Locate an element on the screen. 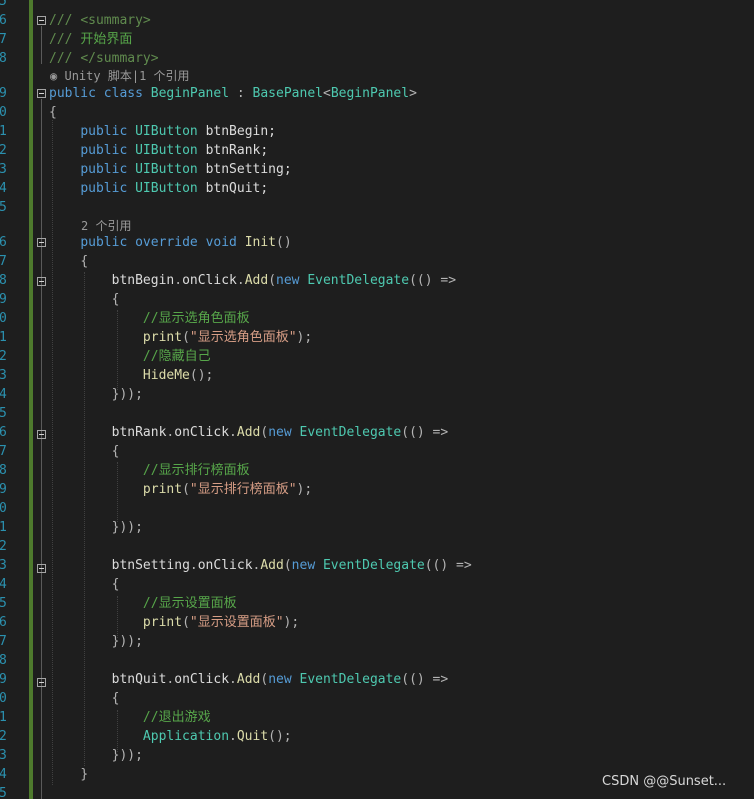 This screenshot has width=754, height=799. generic-arg: BeginPanel is located at coordinates (370, 93).